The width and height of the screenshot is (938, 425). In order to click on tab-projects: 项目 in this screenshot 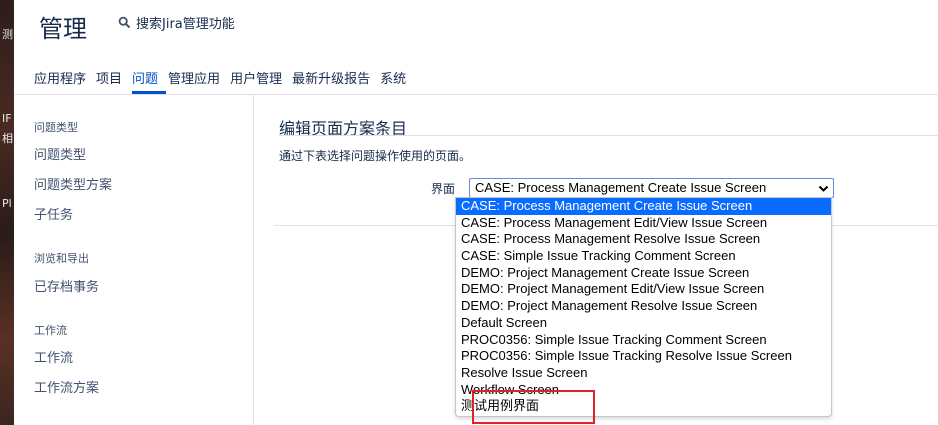, I will do `click(113, 77)`.